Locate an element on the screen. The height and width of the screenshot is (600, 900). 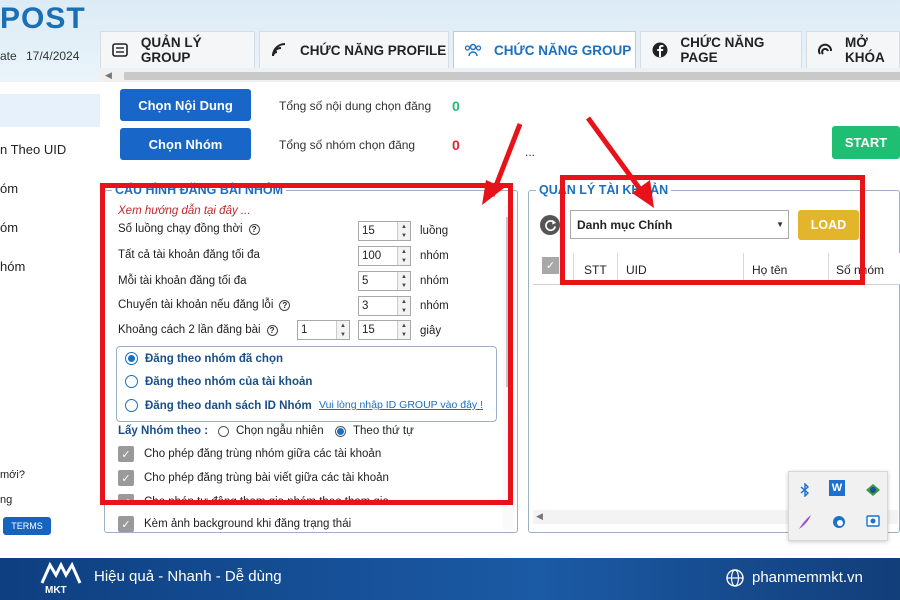
mkt-logo-text: MKT is located at coordinates (56, 590).